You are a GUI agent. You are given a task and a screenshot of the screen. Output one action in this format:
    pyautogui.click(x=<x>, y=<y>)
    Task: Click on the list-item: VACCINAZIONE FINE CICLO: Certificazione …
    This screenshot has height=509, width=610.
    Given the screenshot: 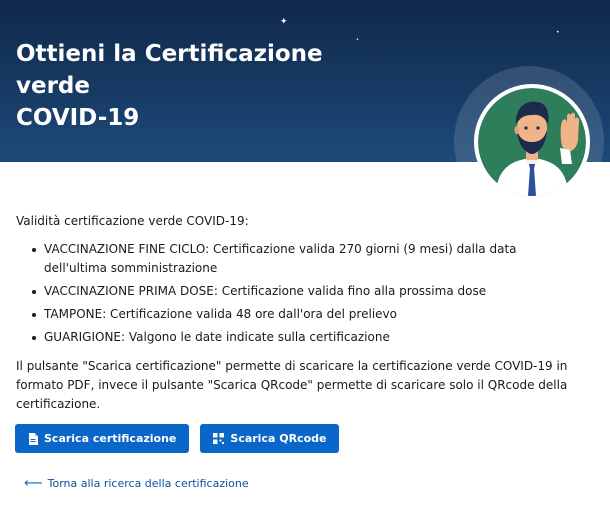 What is the action you would take?
    pyautogui.click(x=286, y=259)
    